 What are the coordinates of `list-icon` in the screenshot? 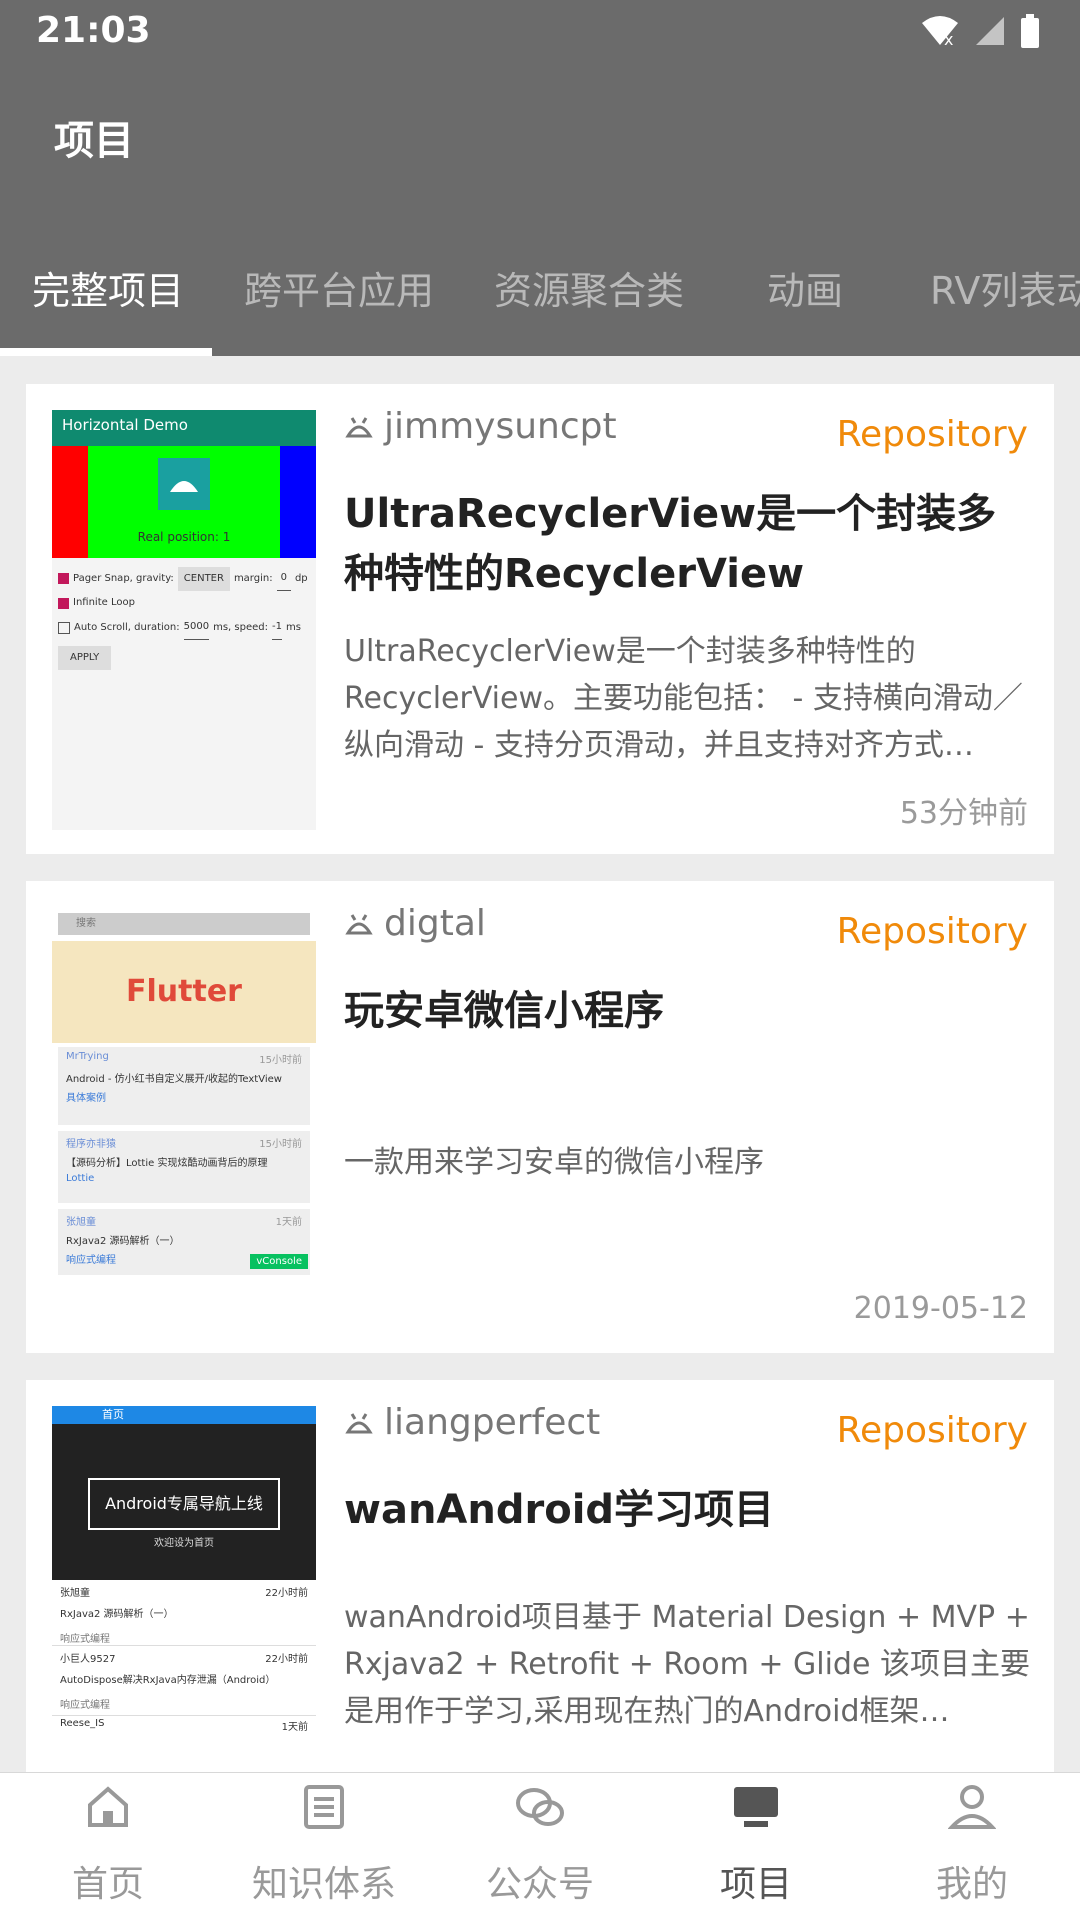 It's located at (324, 1807).